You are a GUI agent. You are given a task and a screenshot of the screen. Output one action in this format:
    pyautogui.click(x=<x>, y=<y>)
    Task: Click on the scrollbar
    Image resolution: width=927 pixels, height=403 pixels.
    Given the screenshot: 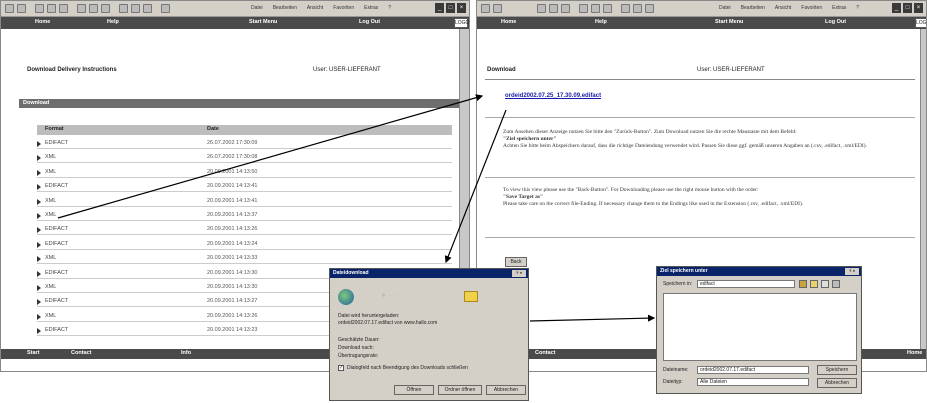 What is the action you would take?
    pyautogui.click(x=923, y=189)
    